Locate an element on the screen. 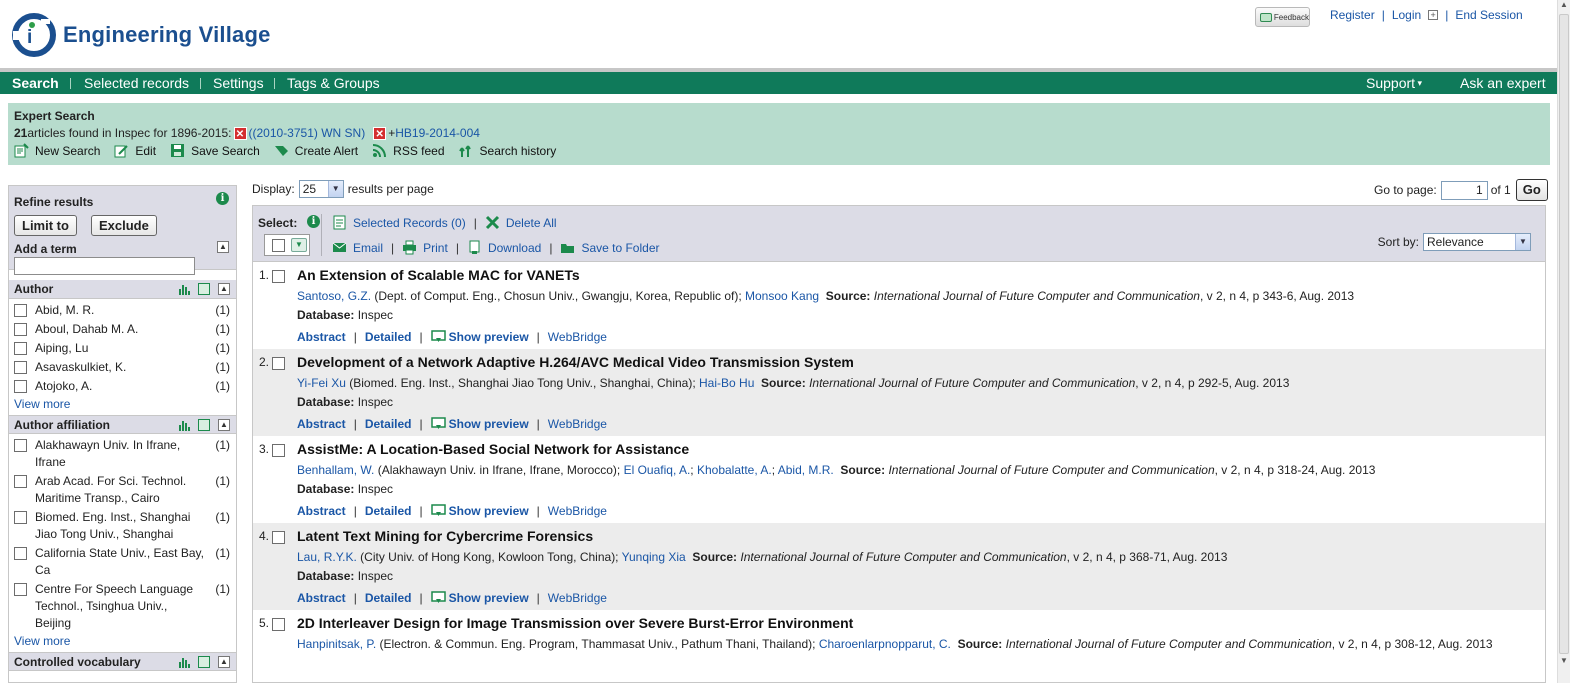  search-term-1: ((2010-3751) WN SN) is located at coordinates (307, 133).